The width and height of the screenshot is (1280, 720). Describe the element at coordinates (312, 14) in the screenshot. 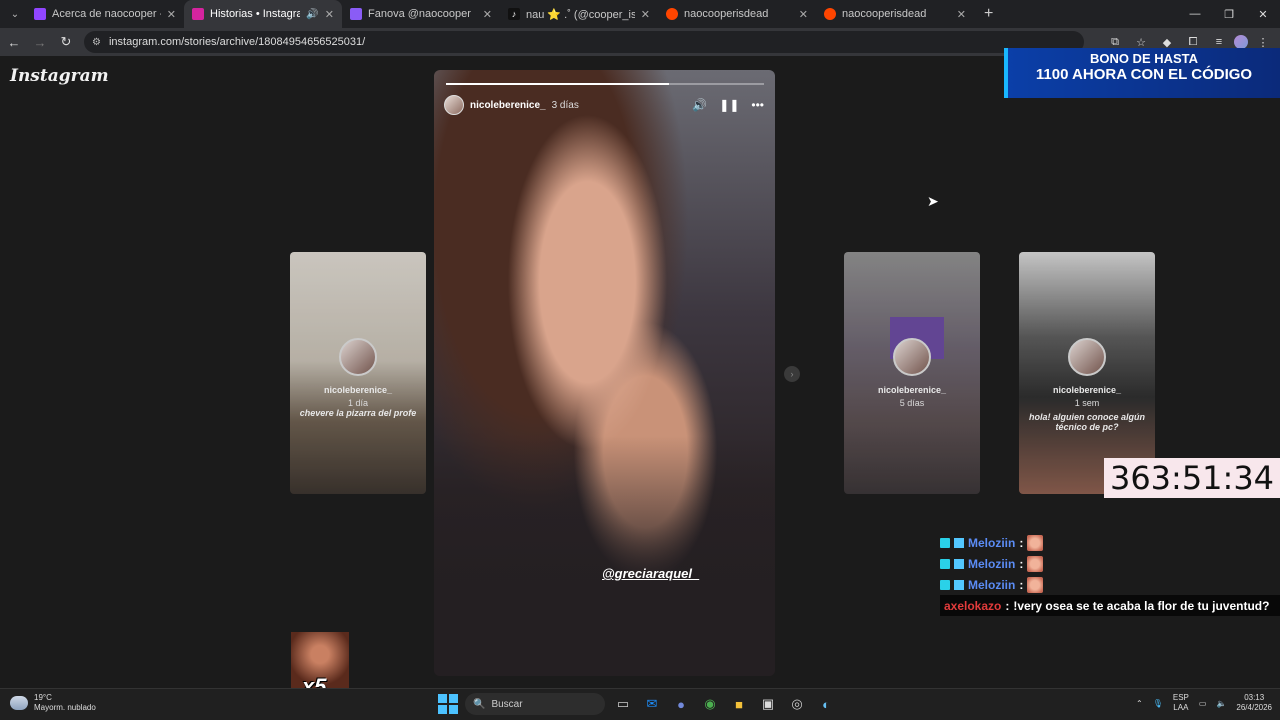

I see `speaker-icon: 🔊` at that location.